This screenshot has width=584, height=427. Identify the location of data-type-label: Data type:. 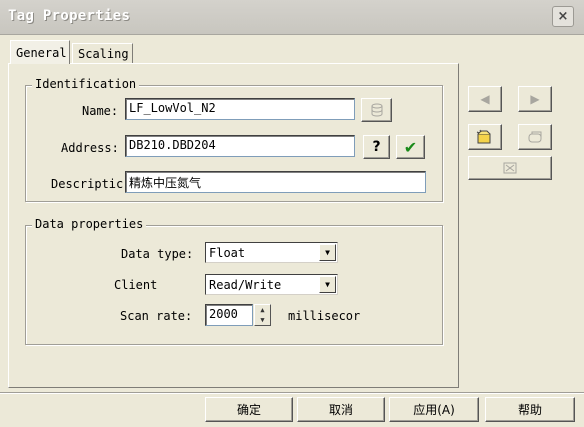
(157, 254).